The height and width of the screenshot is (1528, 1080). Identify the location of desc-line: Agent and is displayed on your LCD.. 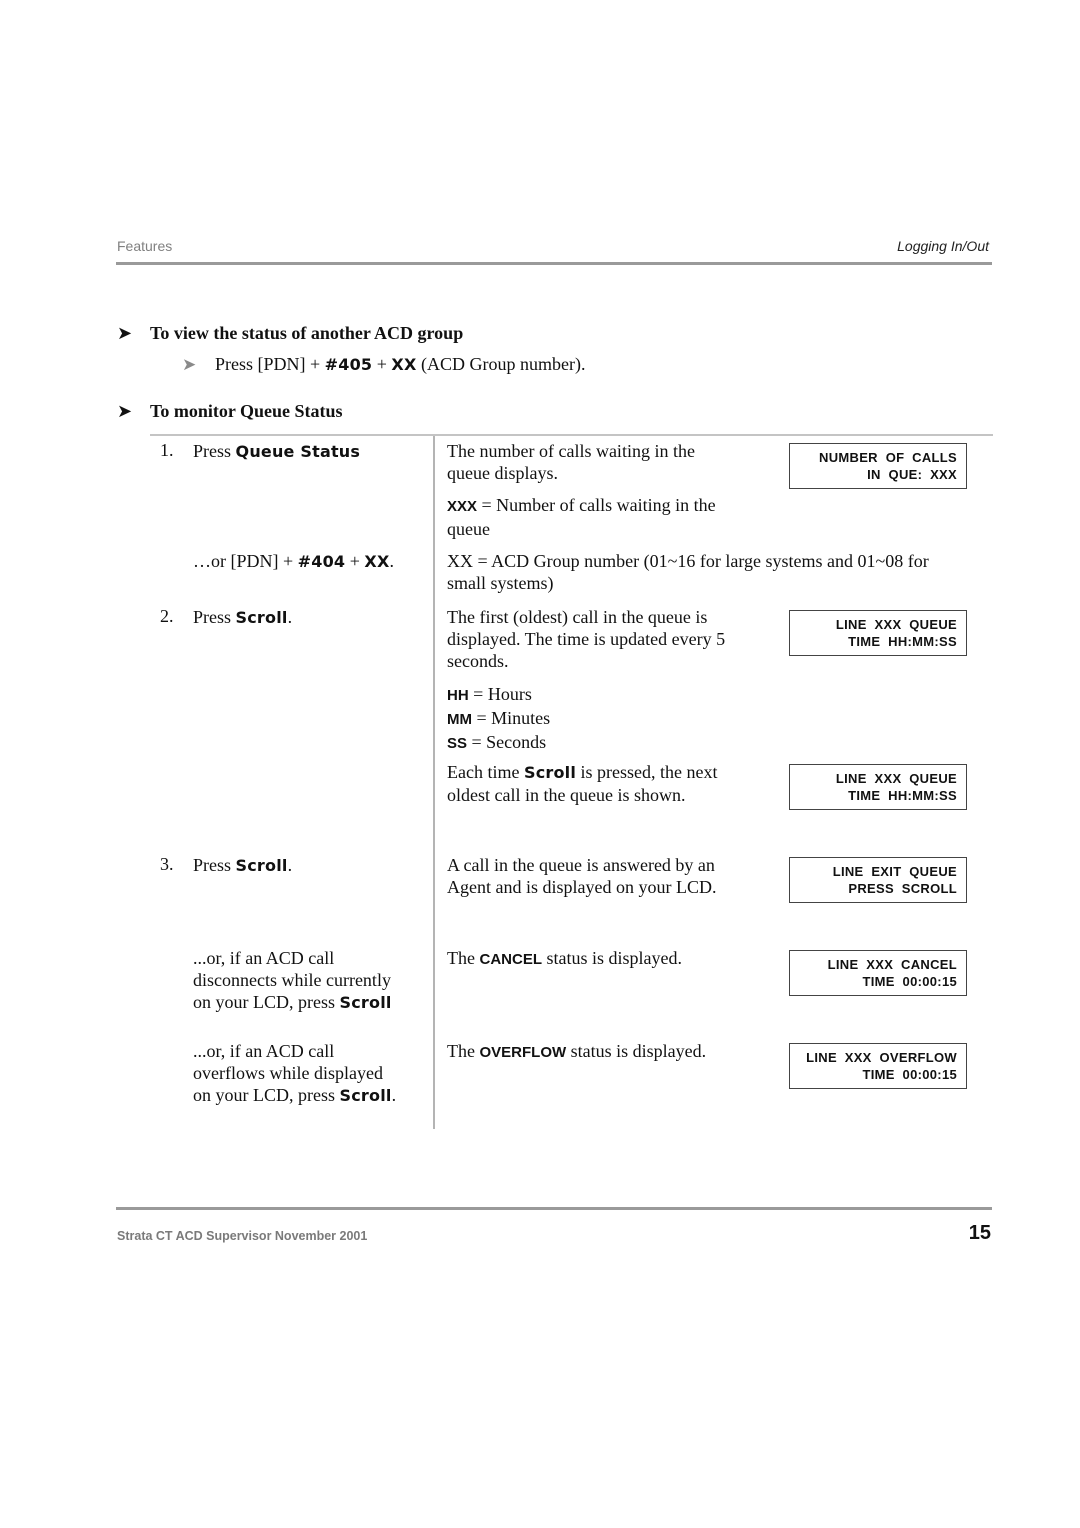
(582, 887).